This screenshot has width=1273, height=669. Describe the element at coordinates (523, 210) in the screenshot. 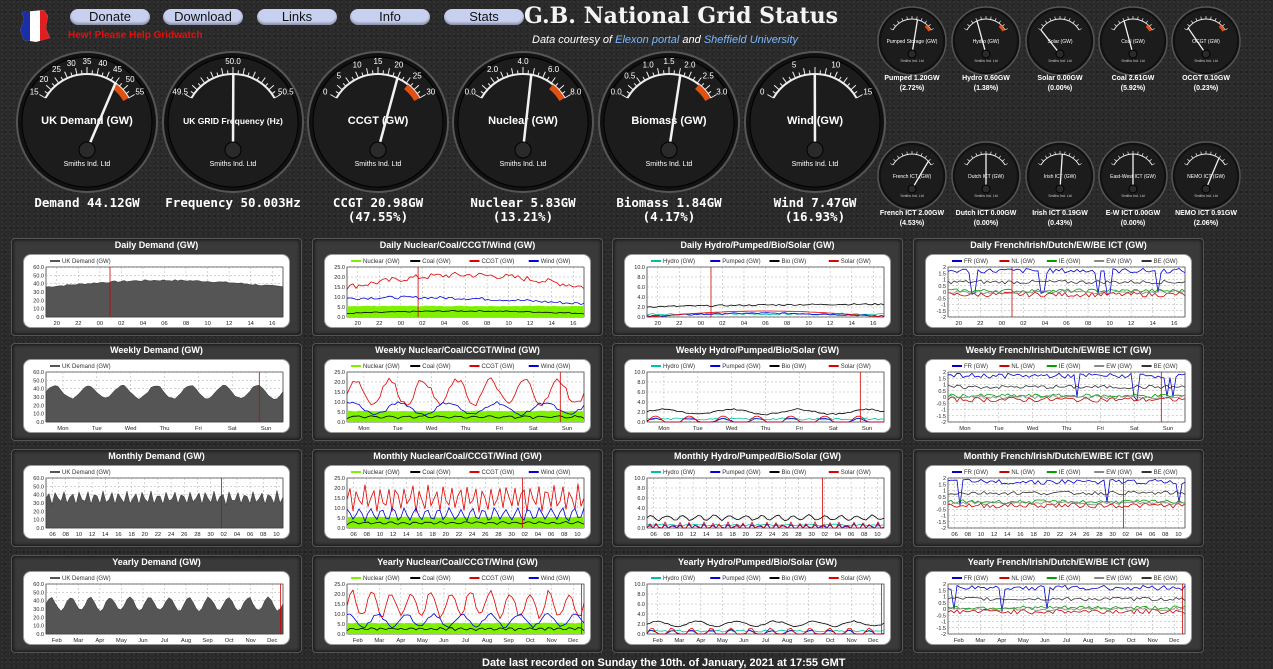

I see `gauge-reading: Nuclear 5.83GW(13.21%)` at that location.